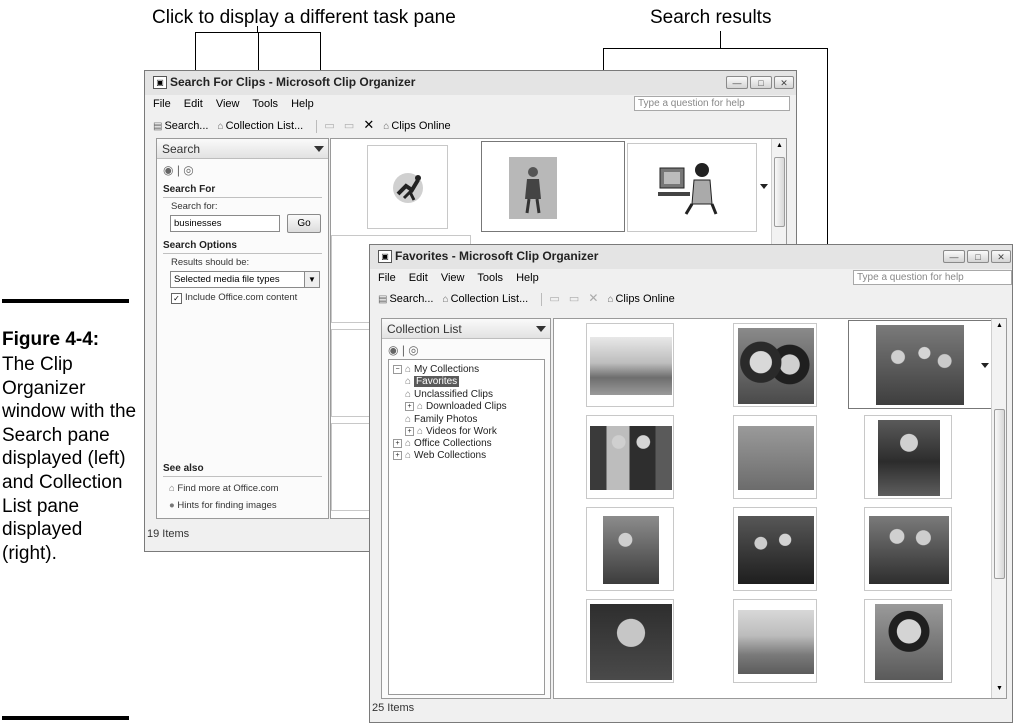 Image resolution: width=1013 pixels, height=723 pixels. I want to click on tree-item-office-collections: + ⌂ Office Collections, so click(442, 443).